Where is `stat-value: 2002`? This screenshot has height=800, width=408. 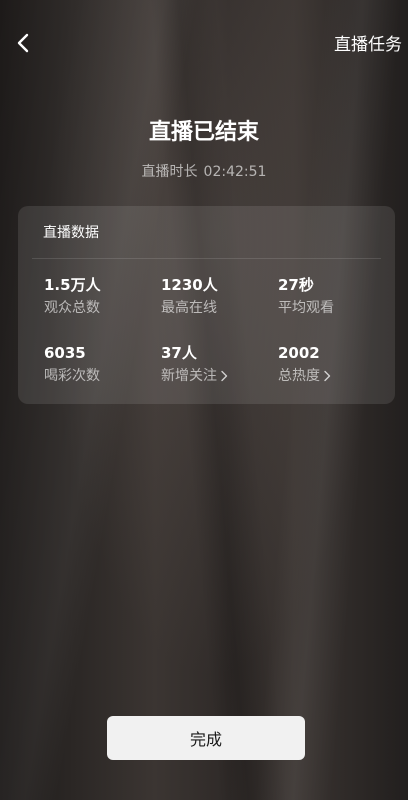 stat-value: 2002 is located at coordinates (299, 353).